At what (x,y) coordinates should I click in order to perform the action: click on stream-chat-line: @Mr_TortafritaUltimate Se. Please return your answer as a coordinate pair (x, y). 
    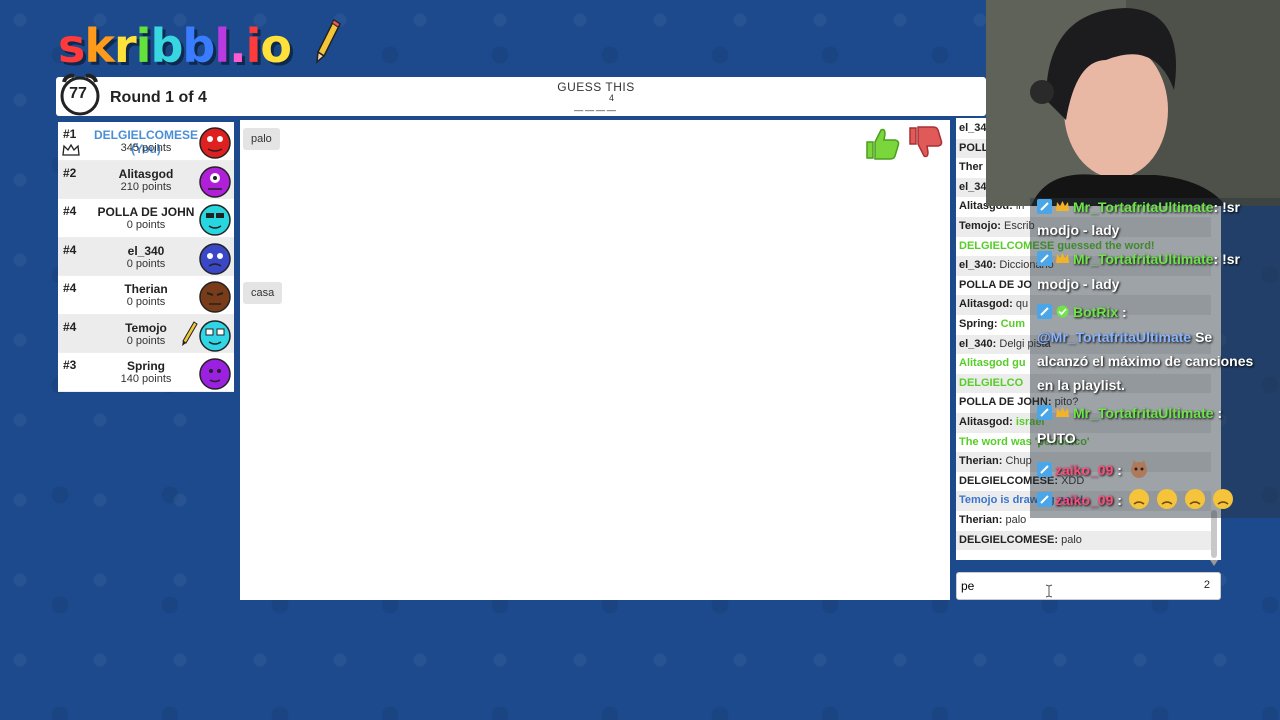
    Looking at the image, I should click on (1124, 337).